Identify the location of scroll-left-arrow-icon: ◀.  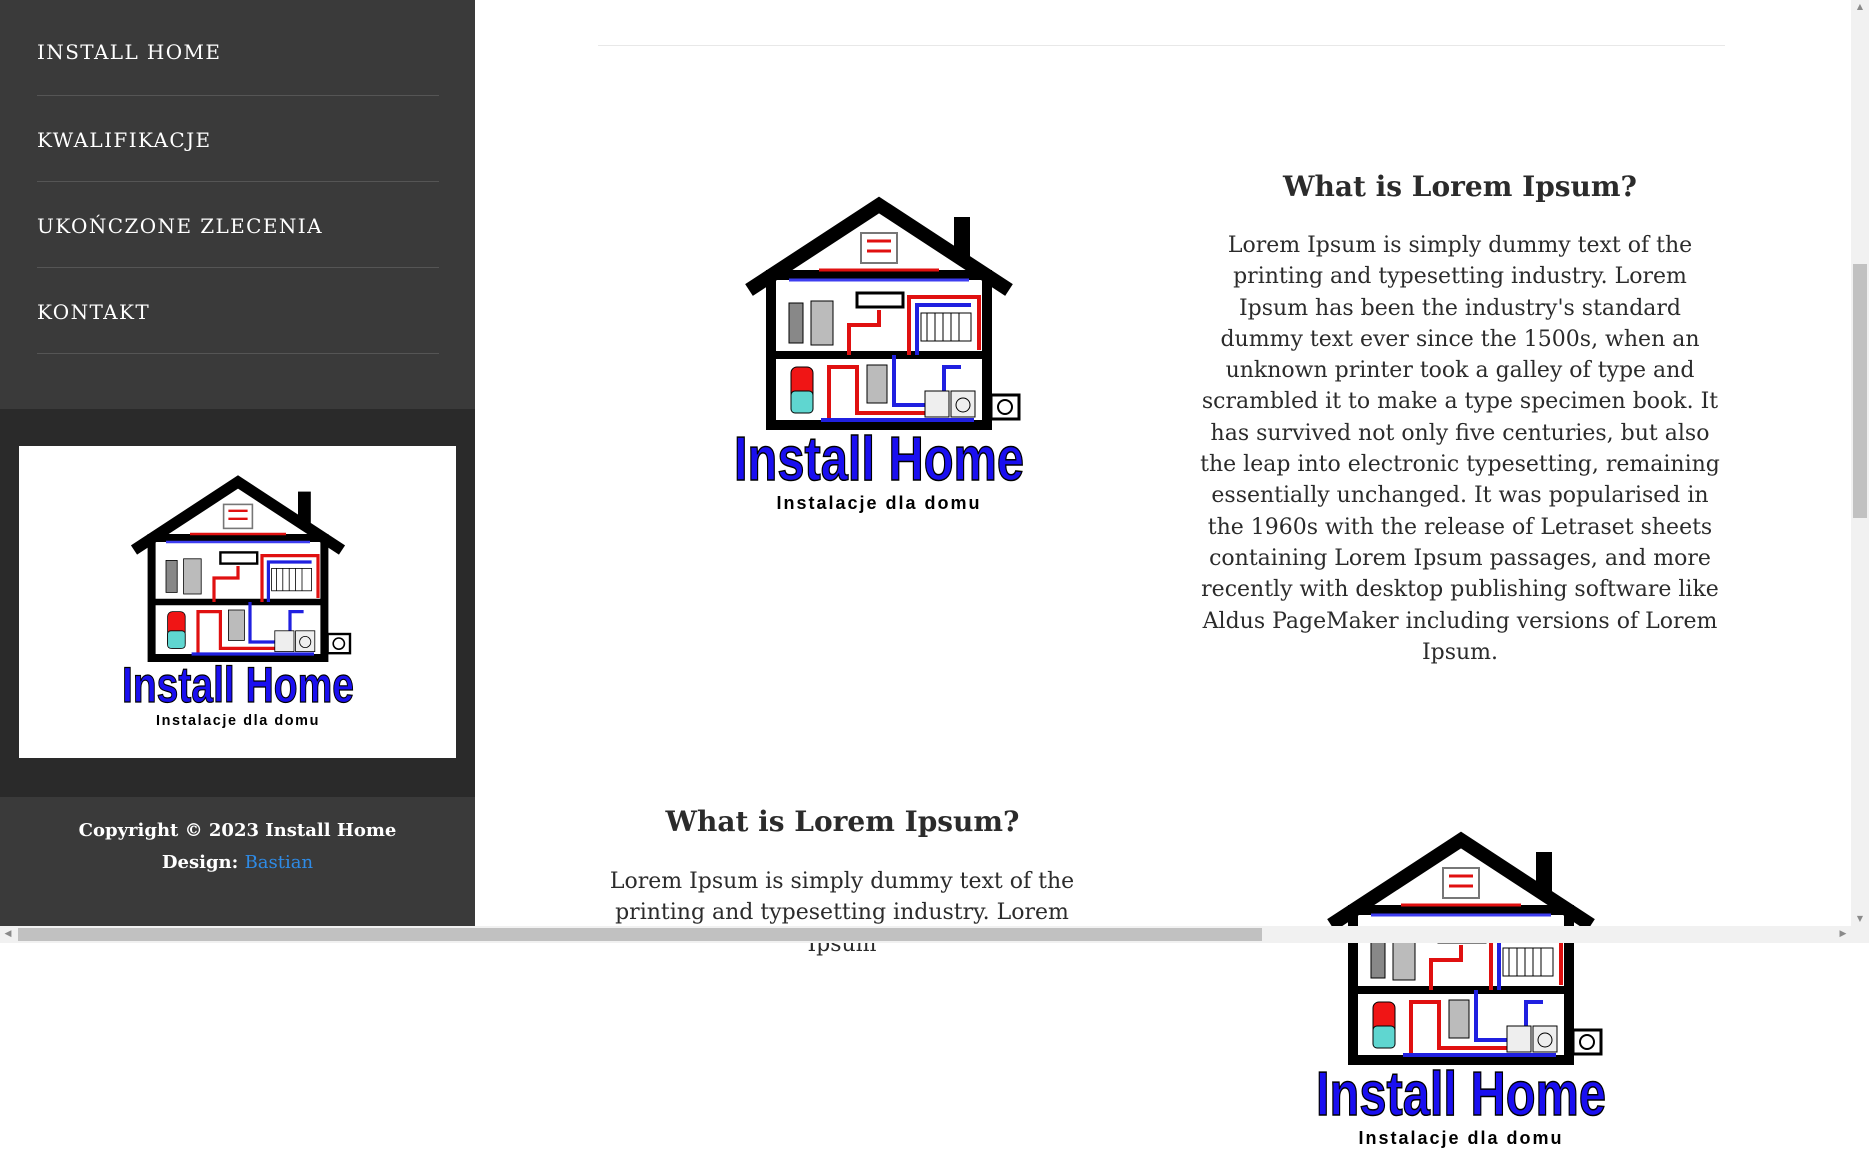
(8, 934).